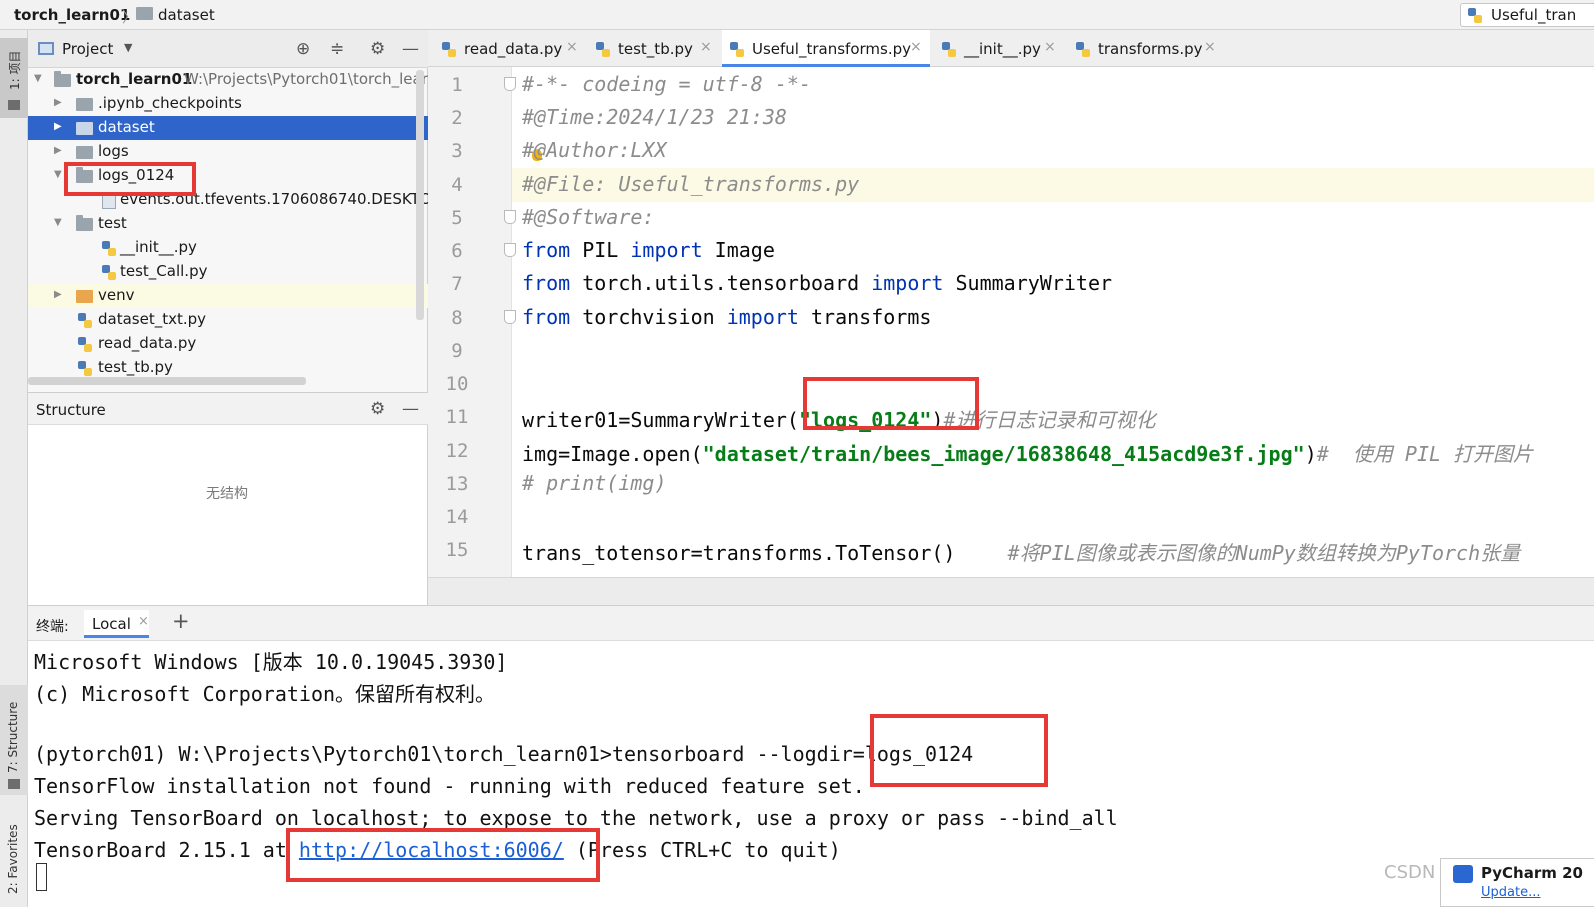  I want to click on tree-item-read-data-py: read_data.py, so click(228, 344).